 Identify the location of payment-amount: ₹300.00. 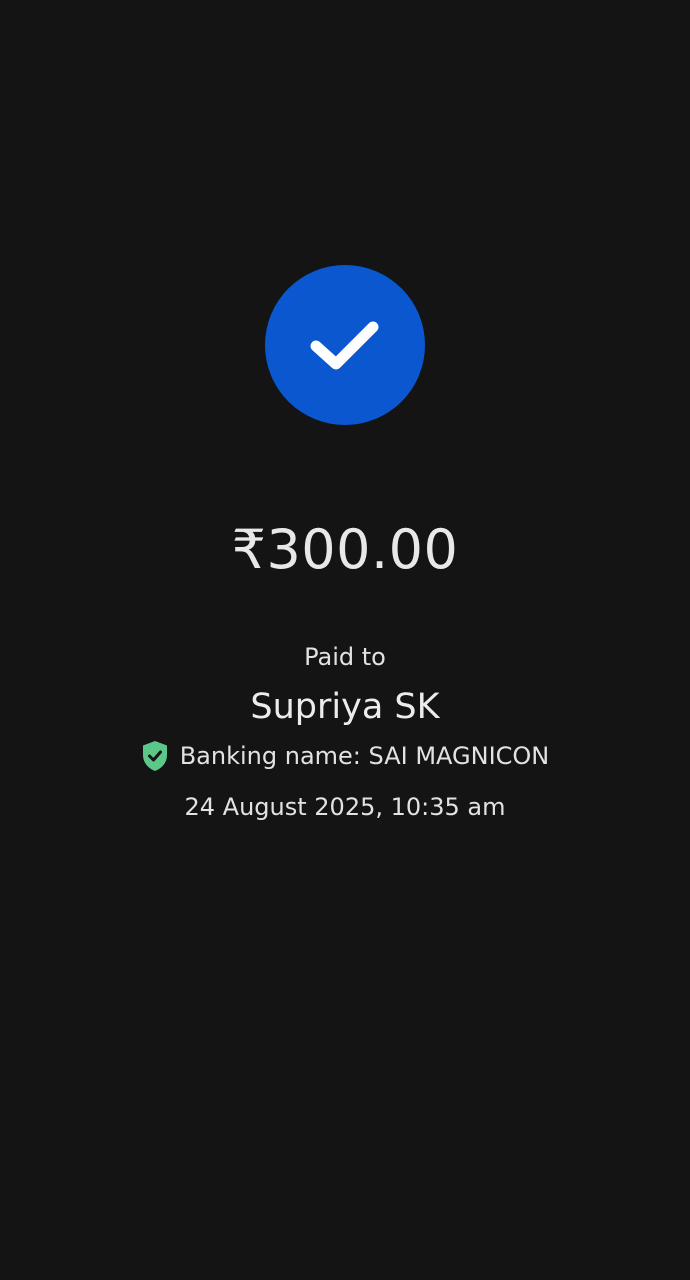
(345, 549).